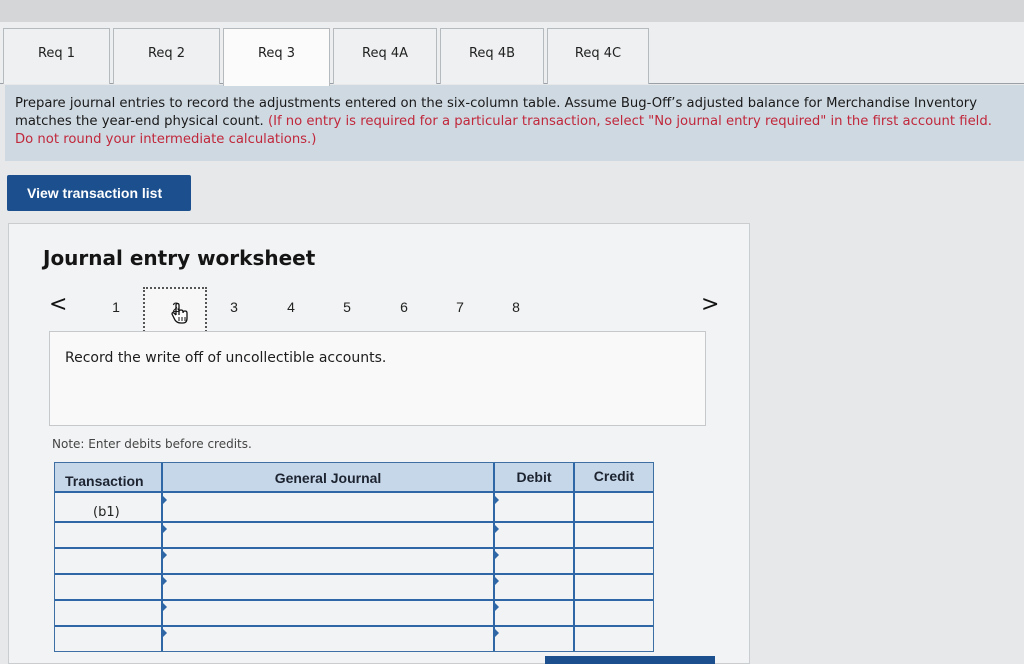  I want to click on next-page-arrow-icon: >, so click(710, 304).